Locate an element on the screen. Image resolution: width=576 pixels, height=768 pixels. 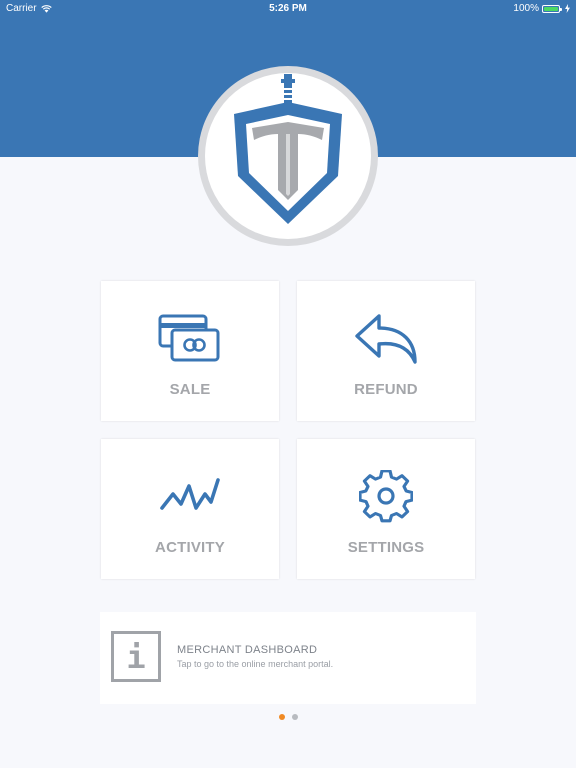
sale-icon-wrap is located at coordinates (190, 339).